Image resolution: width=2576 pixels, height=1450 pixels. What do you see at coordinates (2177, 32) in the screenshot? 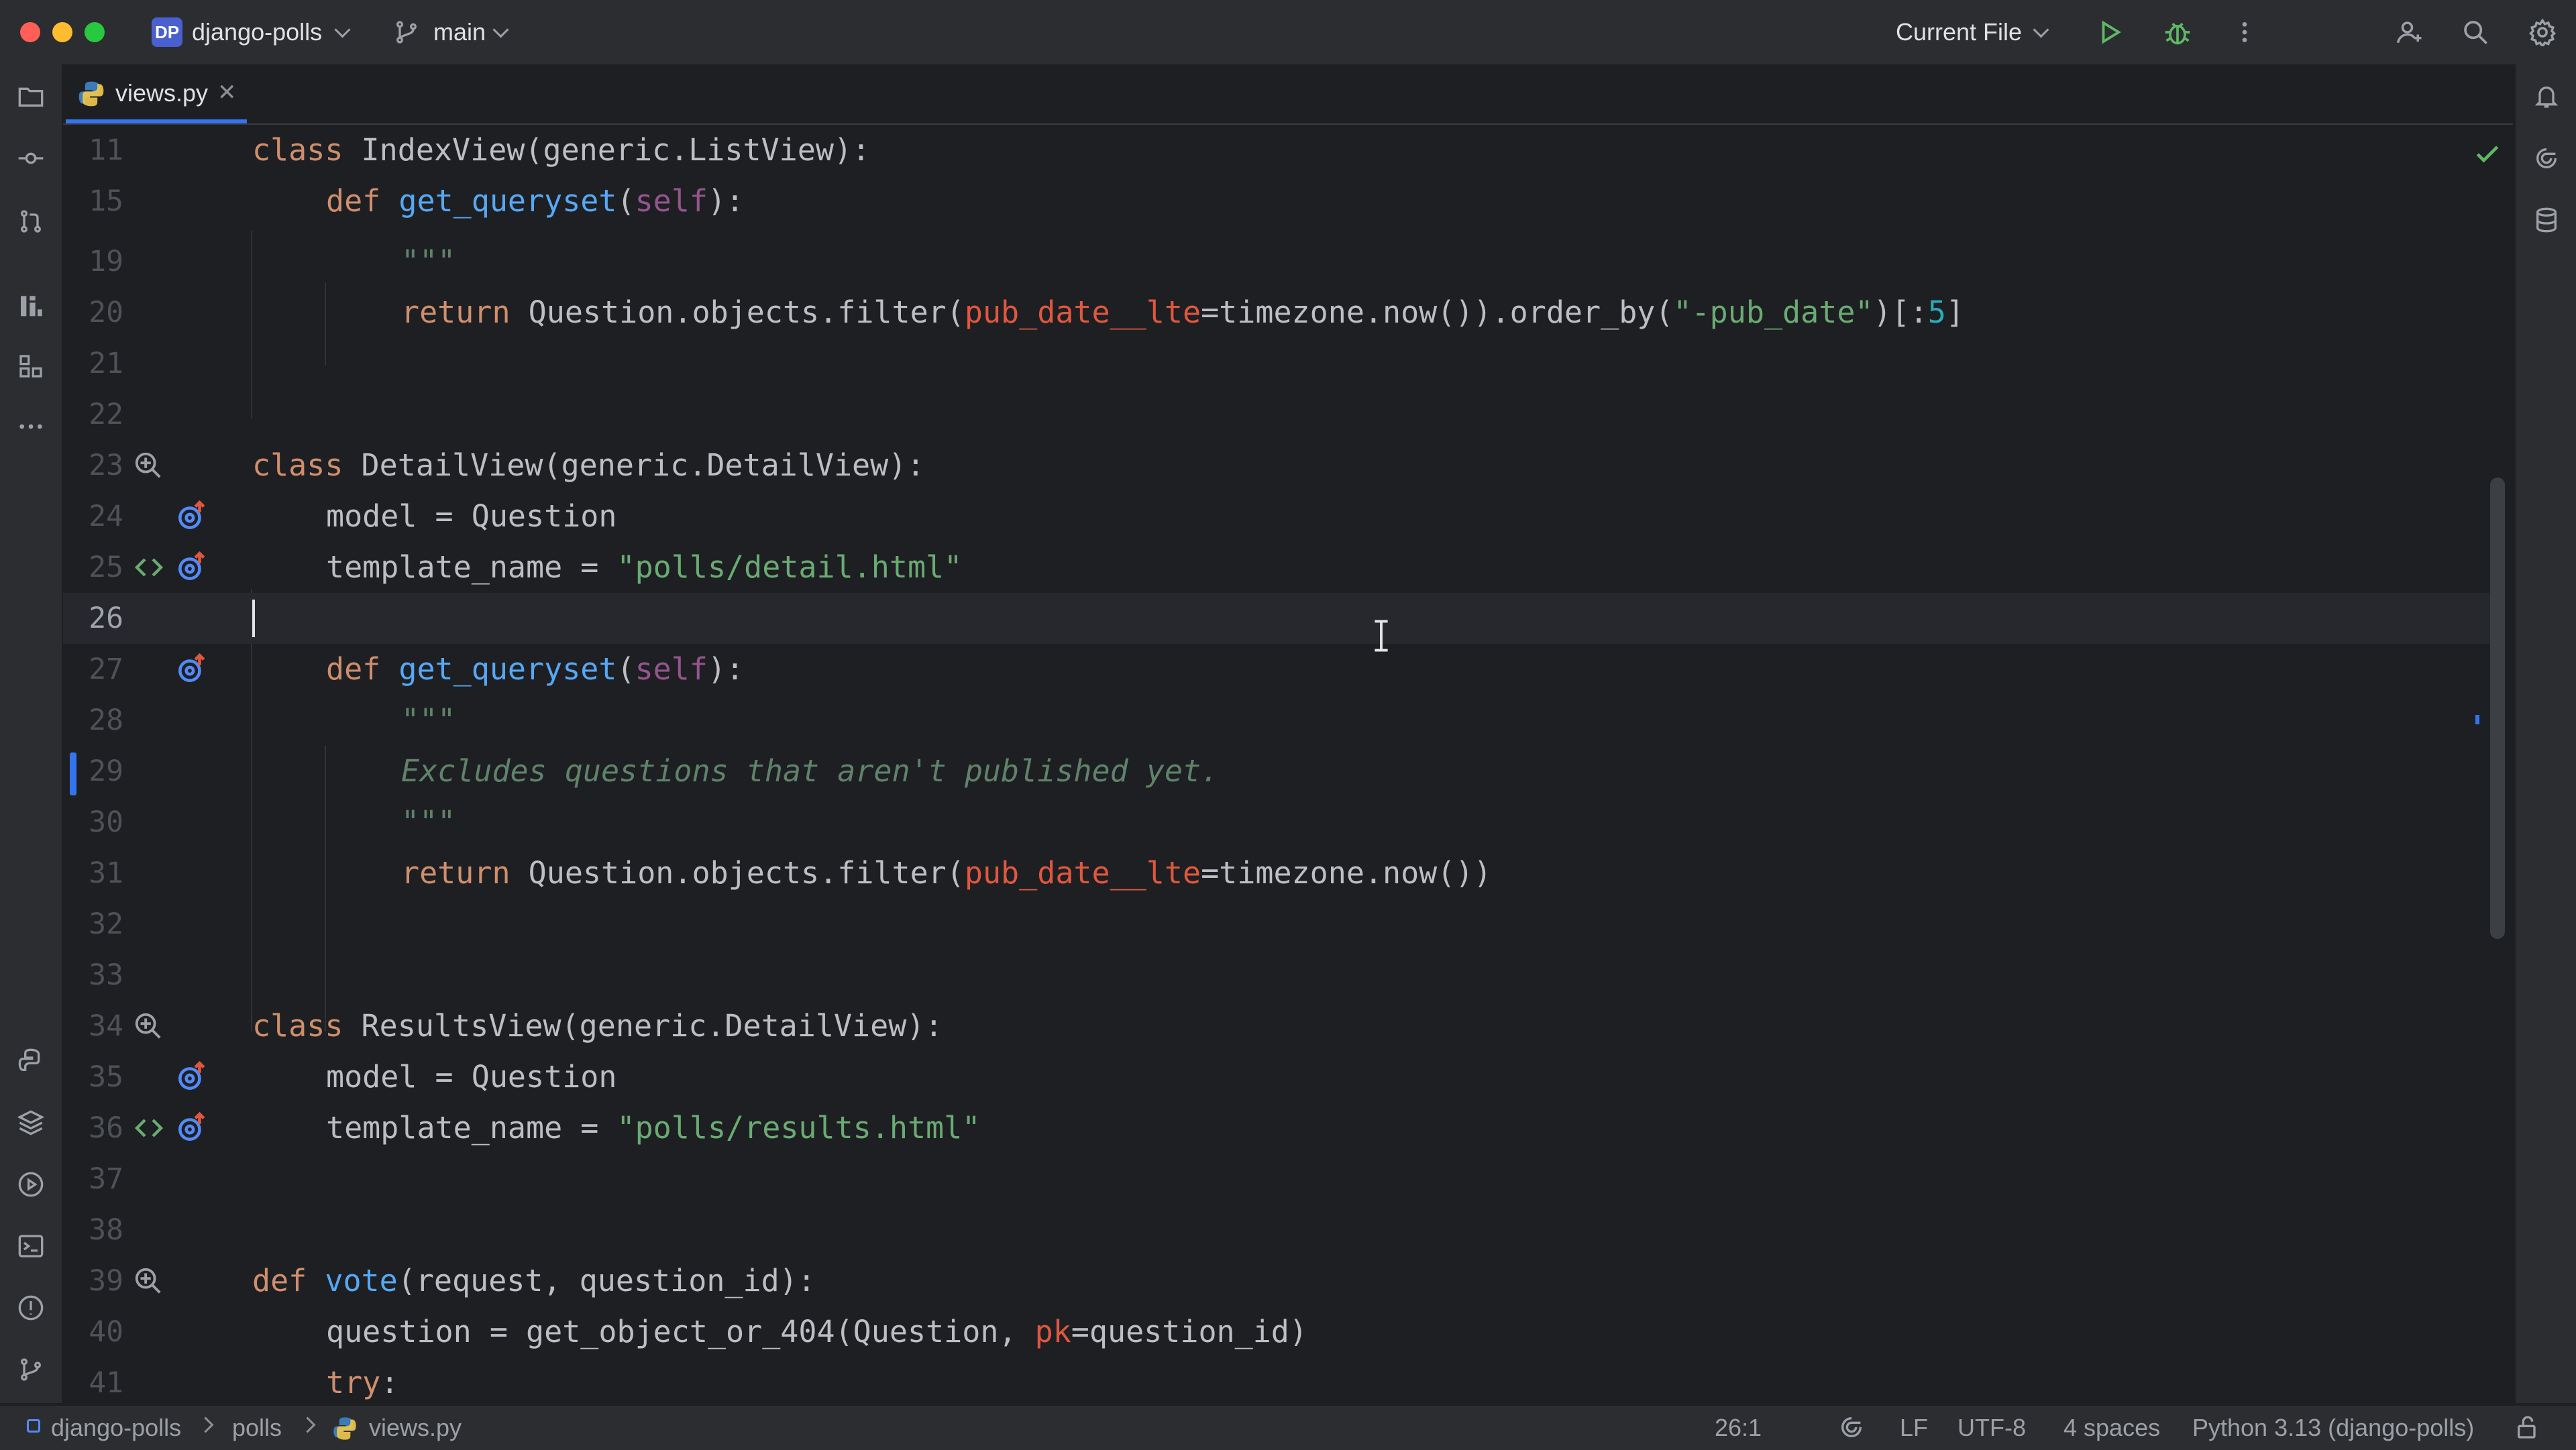
I see `debug-icon` at bounding box center [2177, 32].